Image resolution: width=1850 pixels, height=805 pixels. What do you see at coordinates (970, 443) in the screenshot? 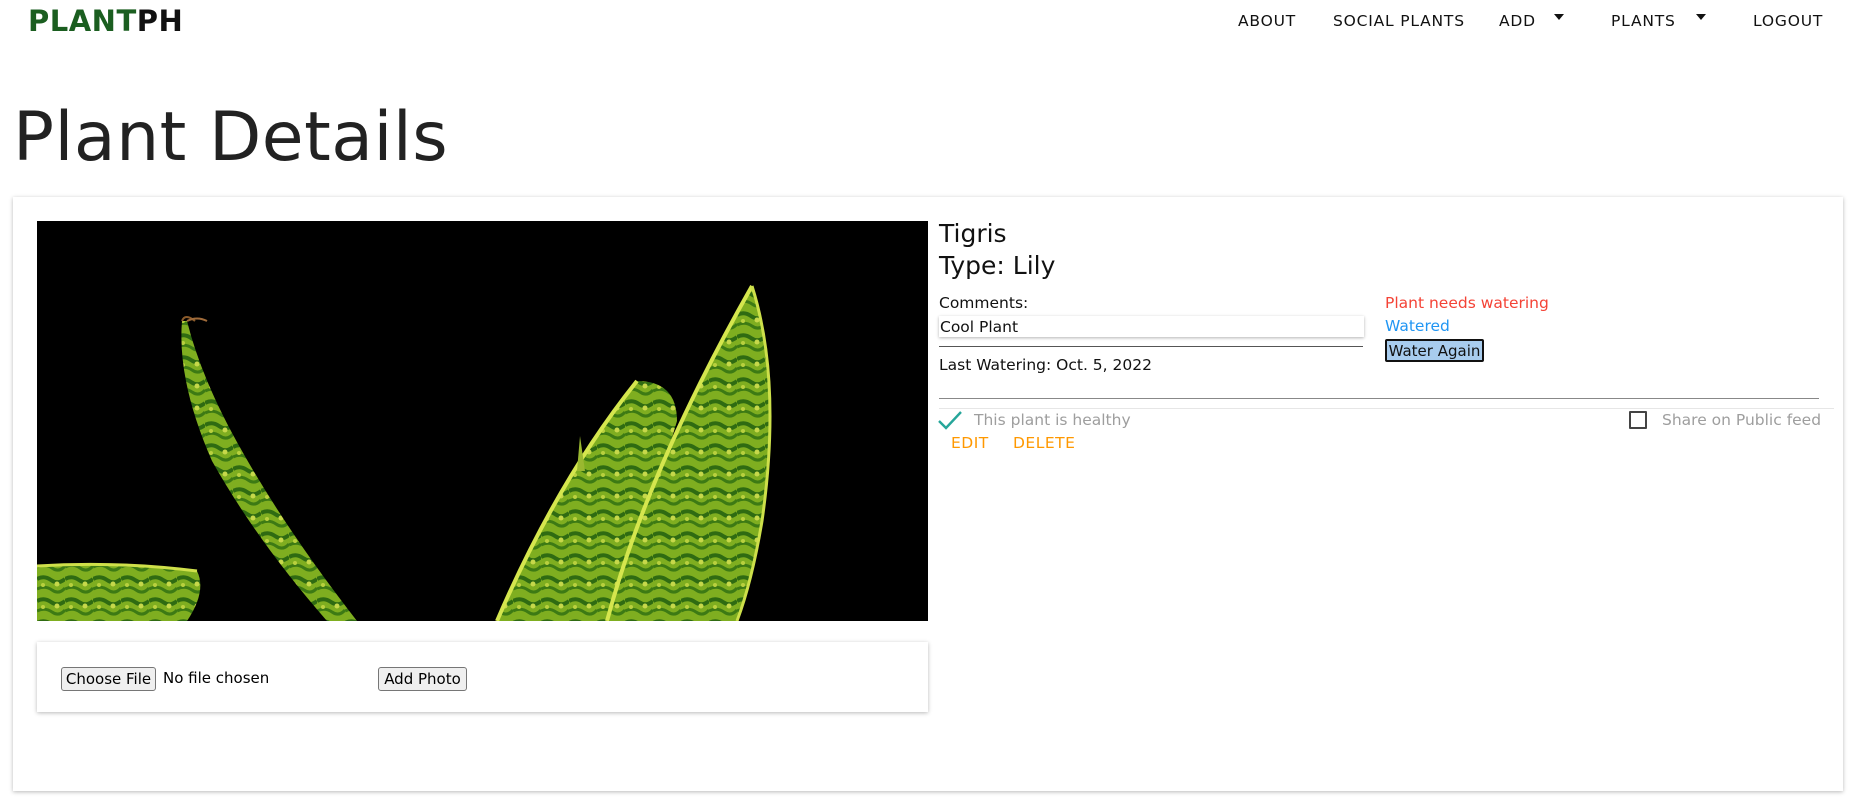
I see `edit-button: EDIT` at bounding box center [970, 443].